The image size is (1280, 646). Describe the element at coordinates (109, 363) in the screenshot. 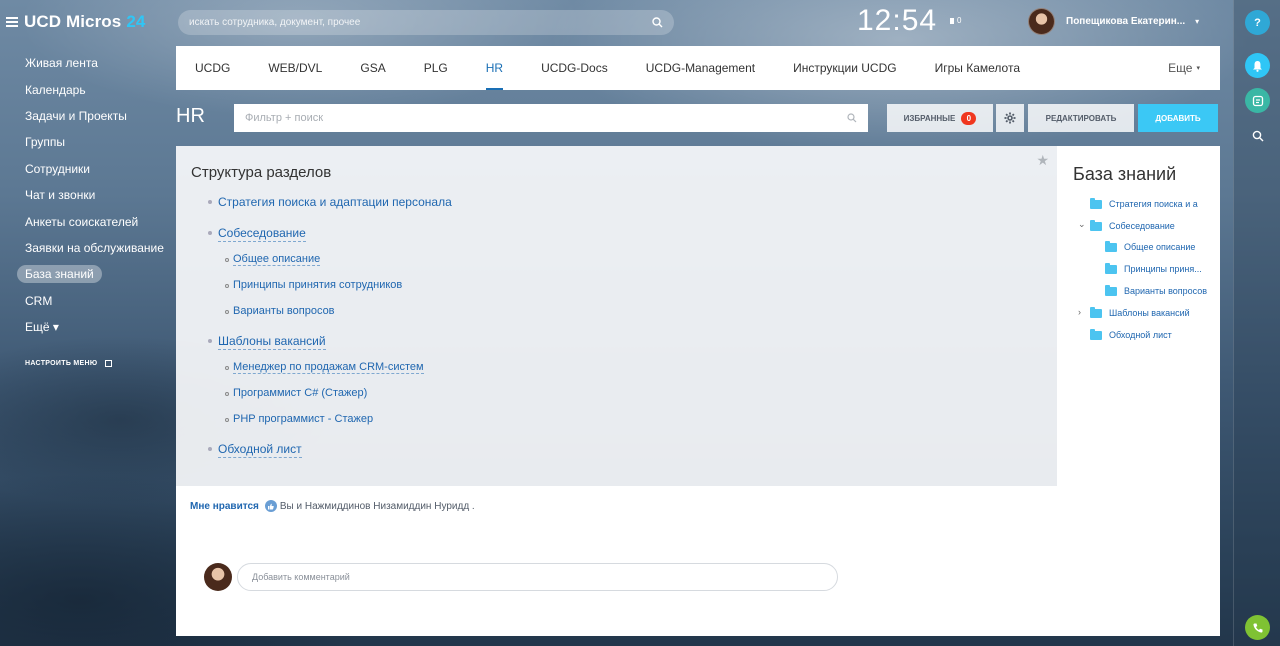

I see `settings-box-icon` at that location.